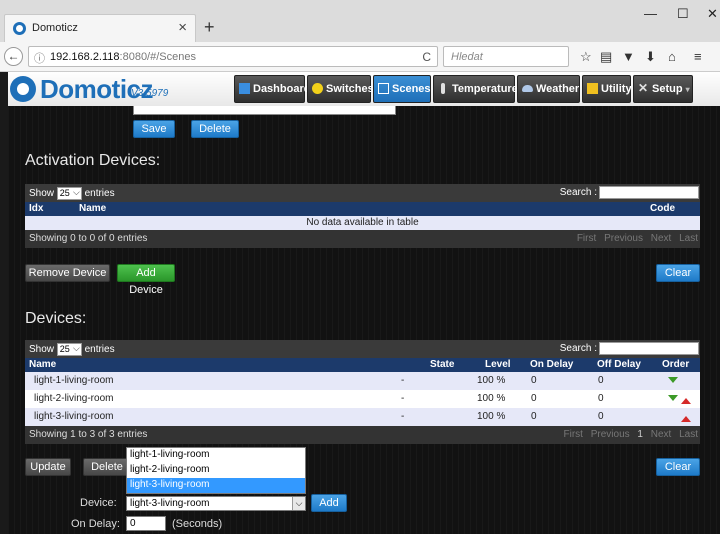  What do you see at coordinates (233, 56) in the screenshot?
I see `url-bar: ⓘ 192.168.2.118:8080/#/Scenes C` at bounding box center [233, 56].